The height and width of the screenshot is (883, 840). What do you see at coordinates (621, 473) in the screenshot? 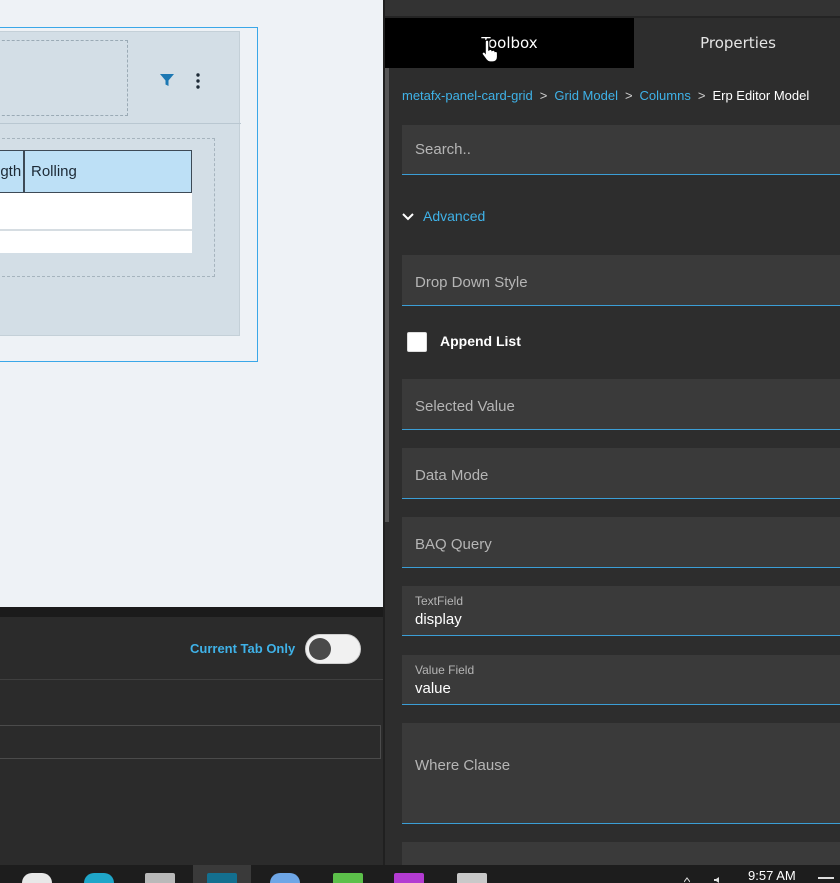
I see `data-mode-select: Data Mode` at bounding box center [621, 473].